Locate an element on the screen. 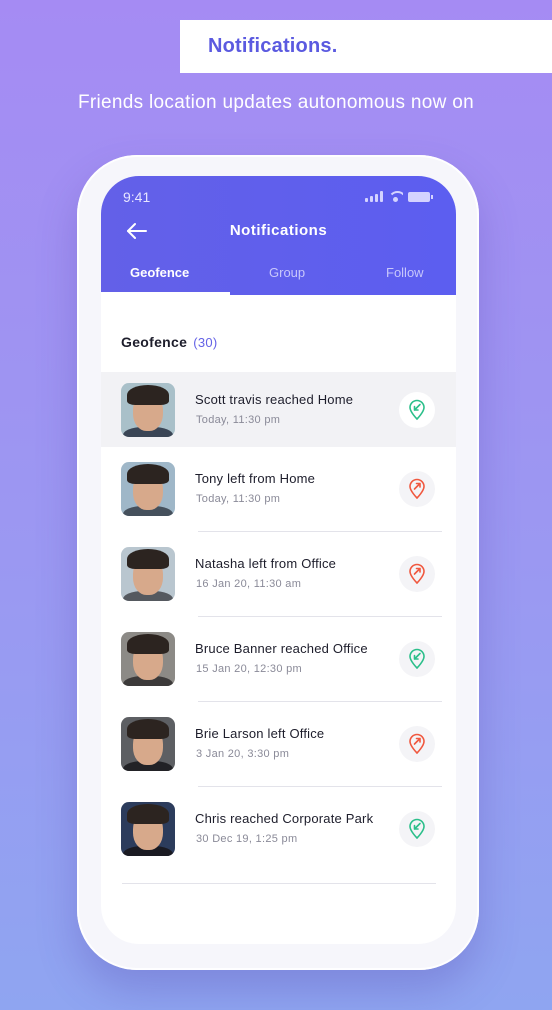  banner-title: Notifications. is located at coordinates (273, 46).